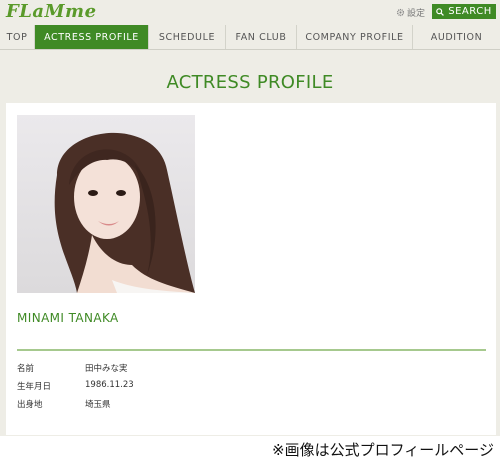 Image resolution: width=500 pixels, height=460 pixels. Describe the element at coordinates (75, 386) in the screenshot. I see `info-row-birthdate: 生年月日 1986.11.23` at that location.